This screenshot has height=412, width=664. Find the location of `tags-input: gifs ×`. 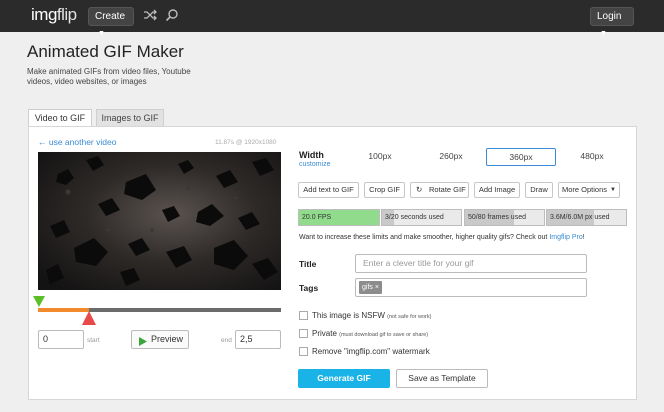

tags-input: gifs × is located at coordinates (471, 287).